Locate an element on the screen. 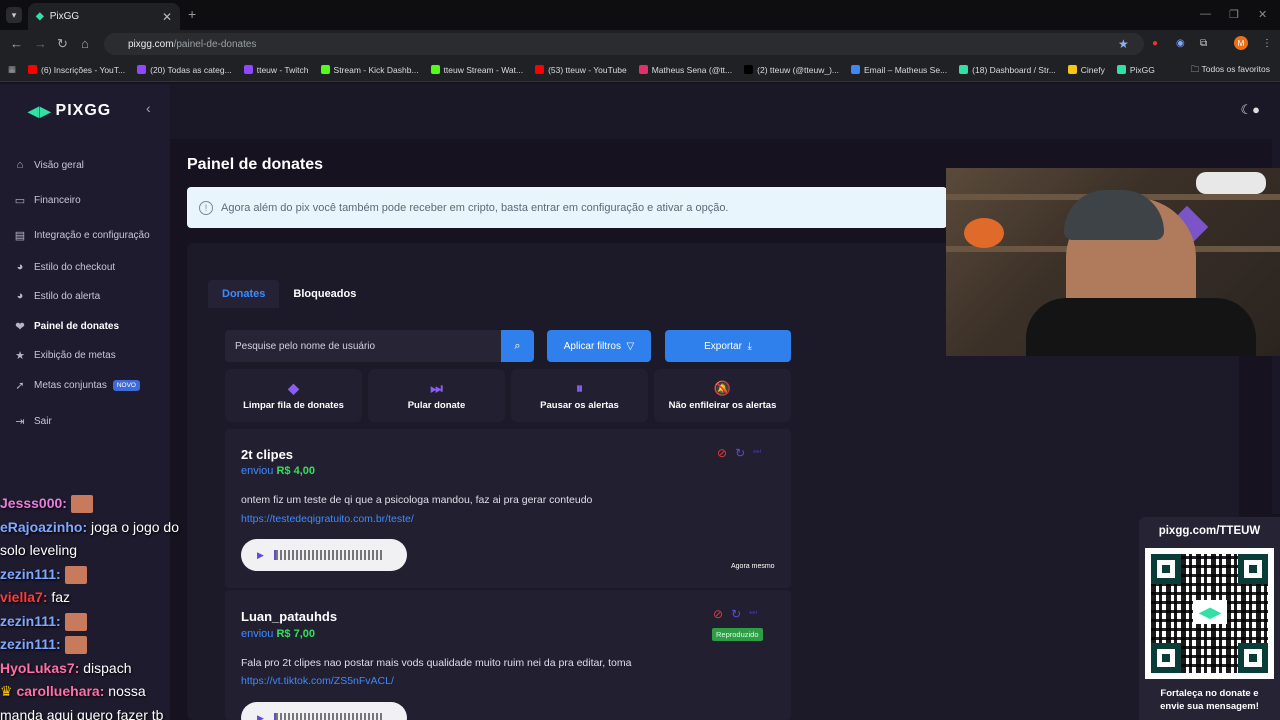 The height and width of the screenshot is (720, 1280). bookmark-label: PixGG is located at coordinates (1142, 69).